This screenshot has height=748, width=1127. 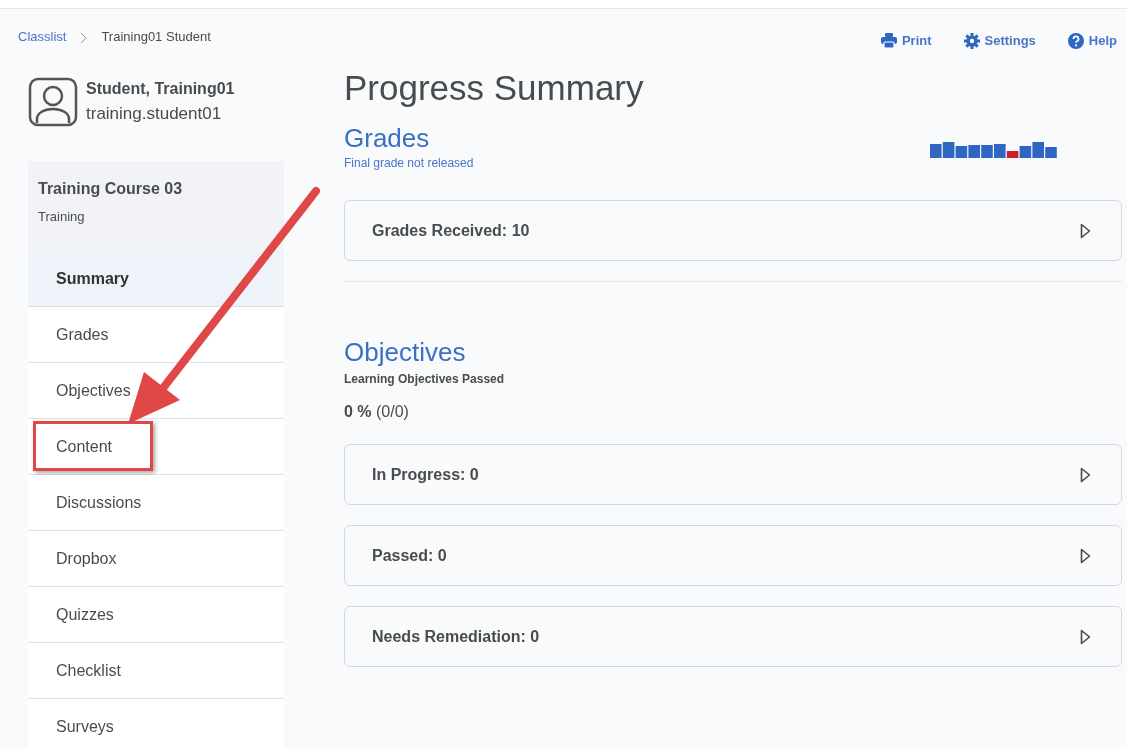 I want to click on sidebar-item: Content, so click(x=156, y=447).